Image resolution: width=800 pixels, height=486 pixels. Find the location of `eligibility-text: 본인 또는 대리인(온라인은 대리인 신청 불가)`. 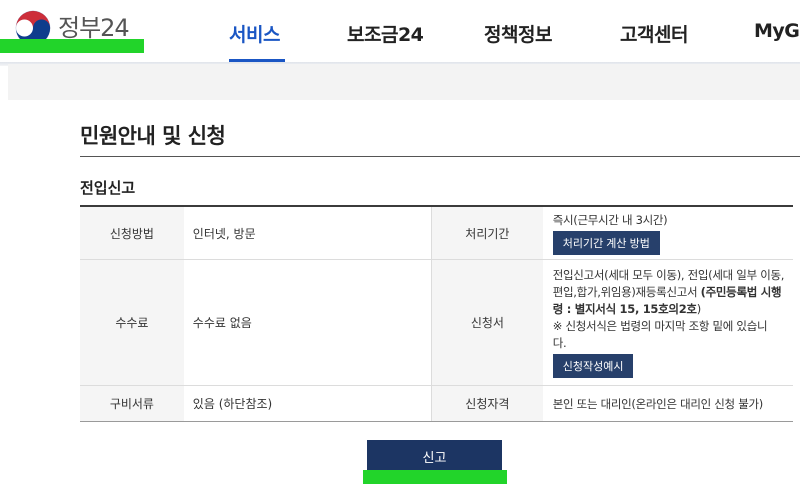

eligibility-text: 본인 또는 대리인(온라인은 대리인 신청 불가) is located at coordinates (658, 403).